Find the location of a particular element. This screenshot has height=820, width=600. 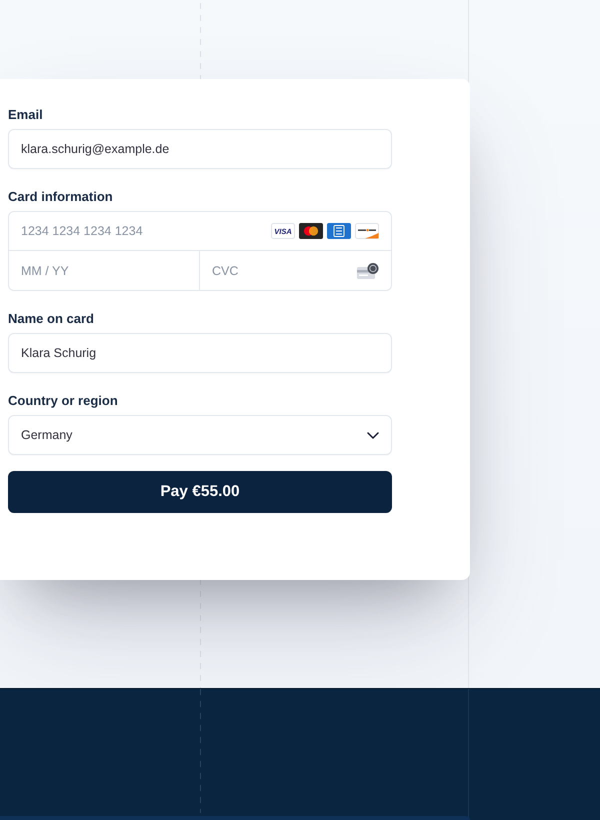

amex-logo-icon is located at coordinates (339, 231).